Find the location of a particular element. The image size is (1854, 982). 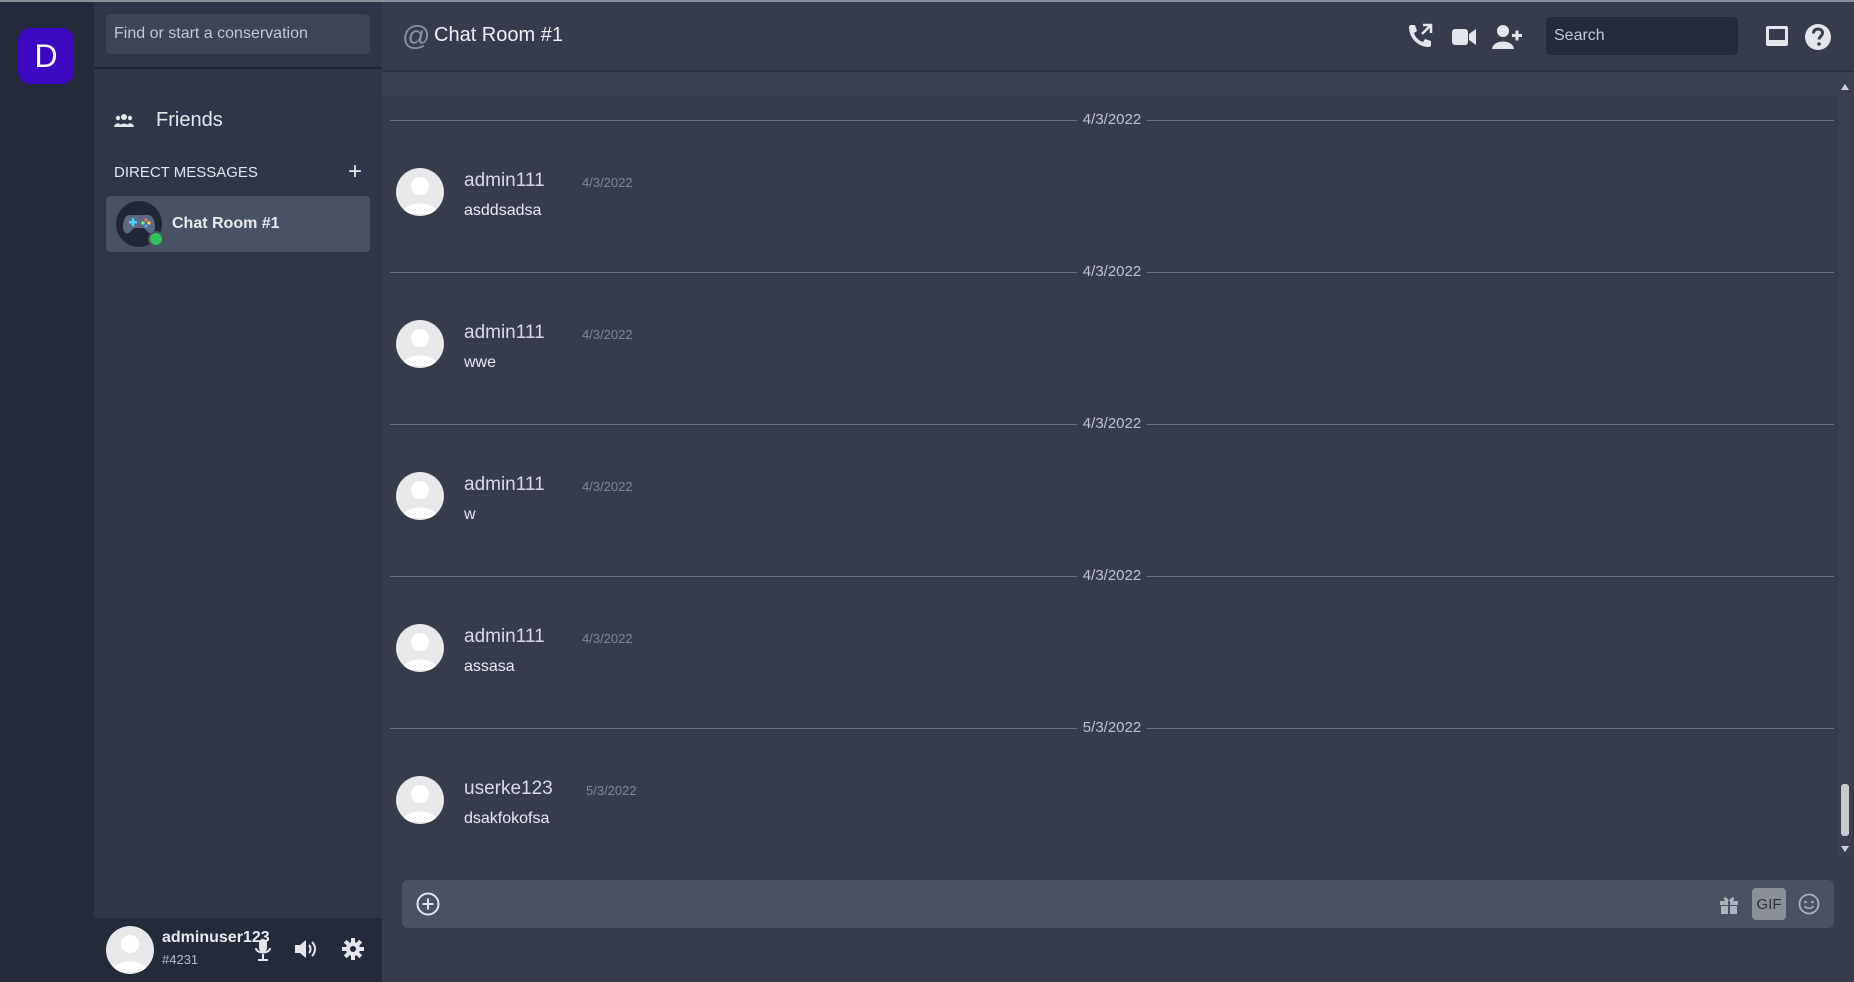

microphone-icon is located at coordinates (263, 952).